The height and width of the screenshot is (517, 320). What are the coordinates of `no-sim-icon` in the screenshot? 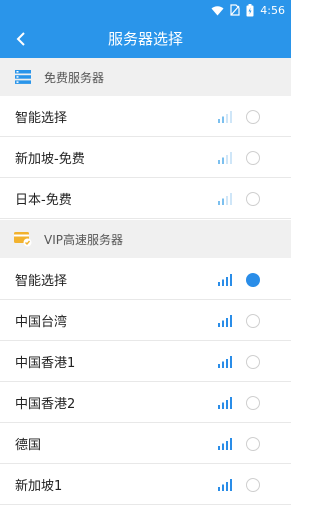 It's located at (235, 10).